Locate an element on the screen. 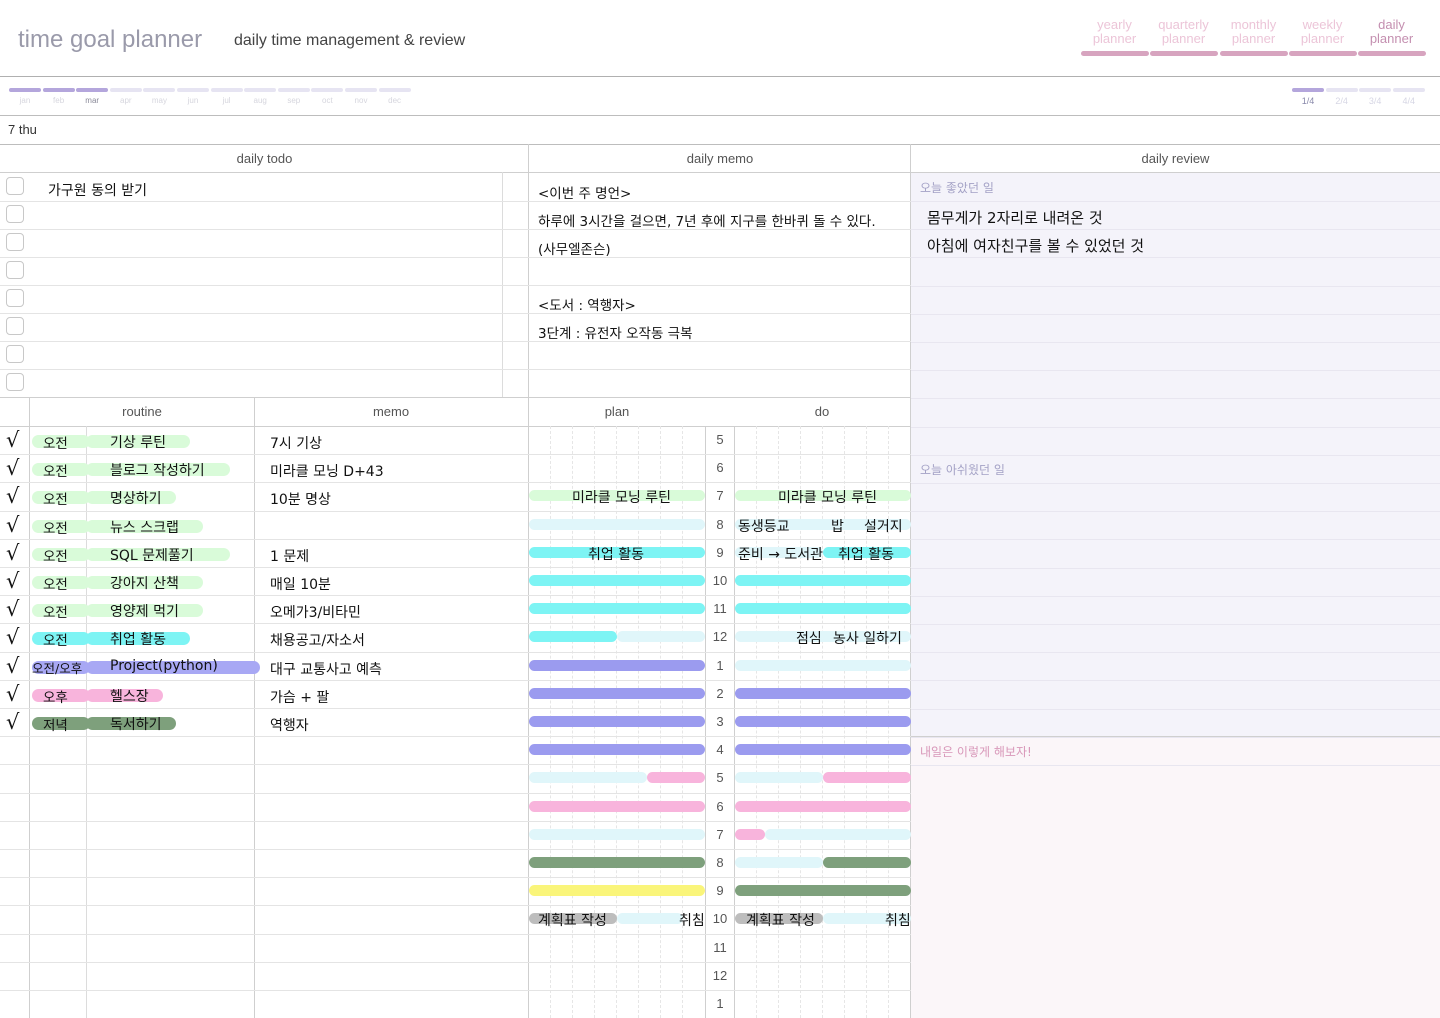  month-label-oct: oct is located at coordinates (327, 100).